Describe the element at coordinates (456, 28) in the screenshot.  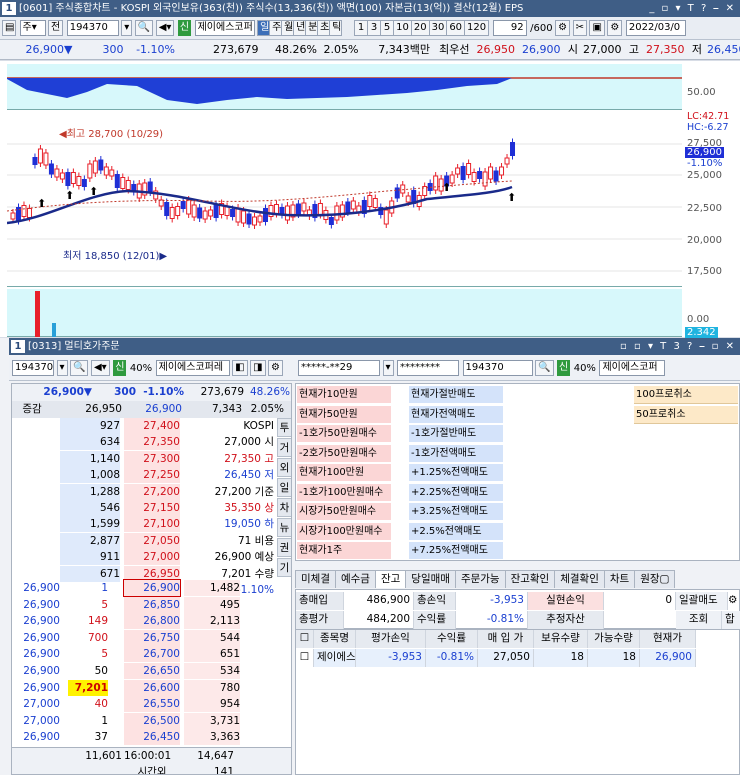
I see `interval-tab: 60` at that location.